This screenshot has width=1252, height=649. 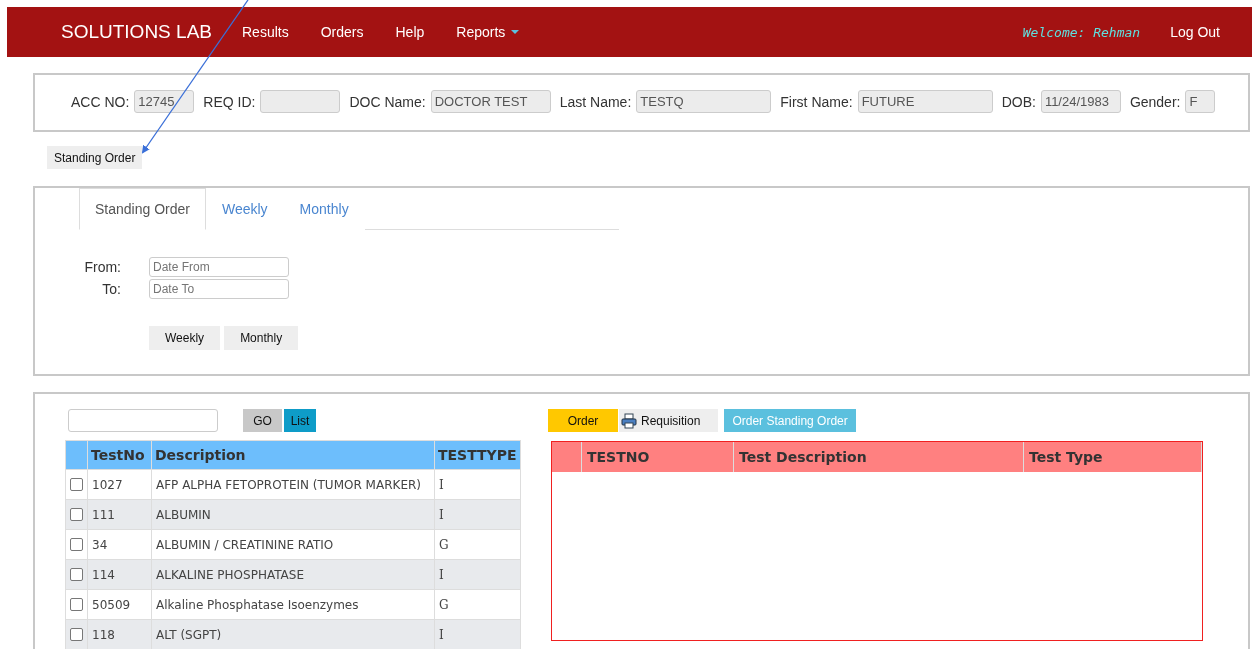 What do you see at coordinates (1155, 101) in the screenshot?
I see `field-label: Gender:` at bounding box center [1155, 101].